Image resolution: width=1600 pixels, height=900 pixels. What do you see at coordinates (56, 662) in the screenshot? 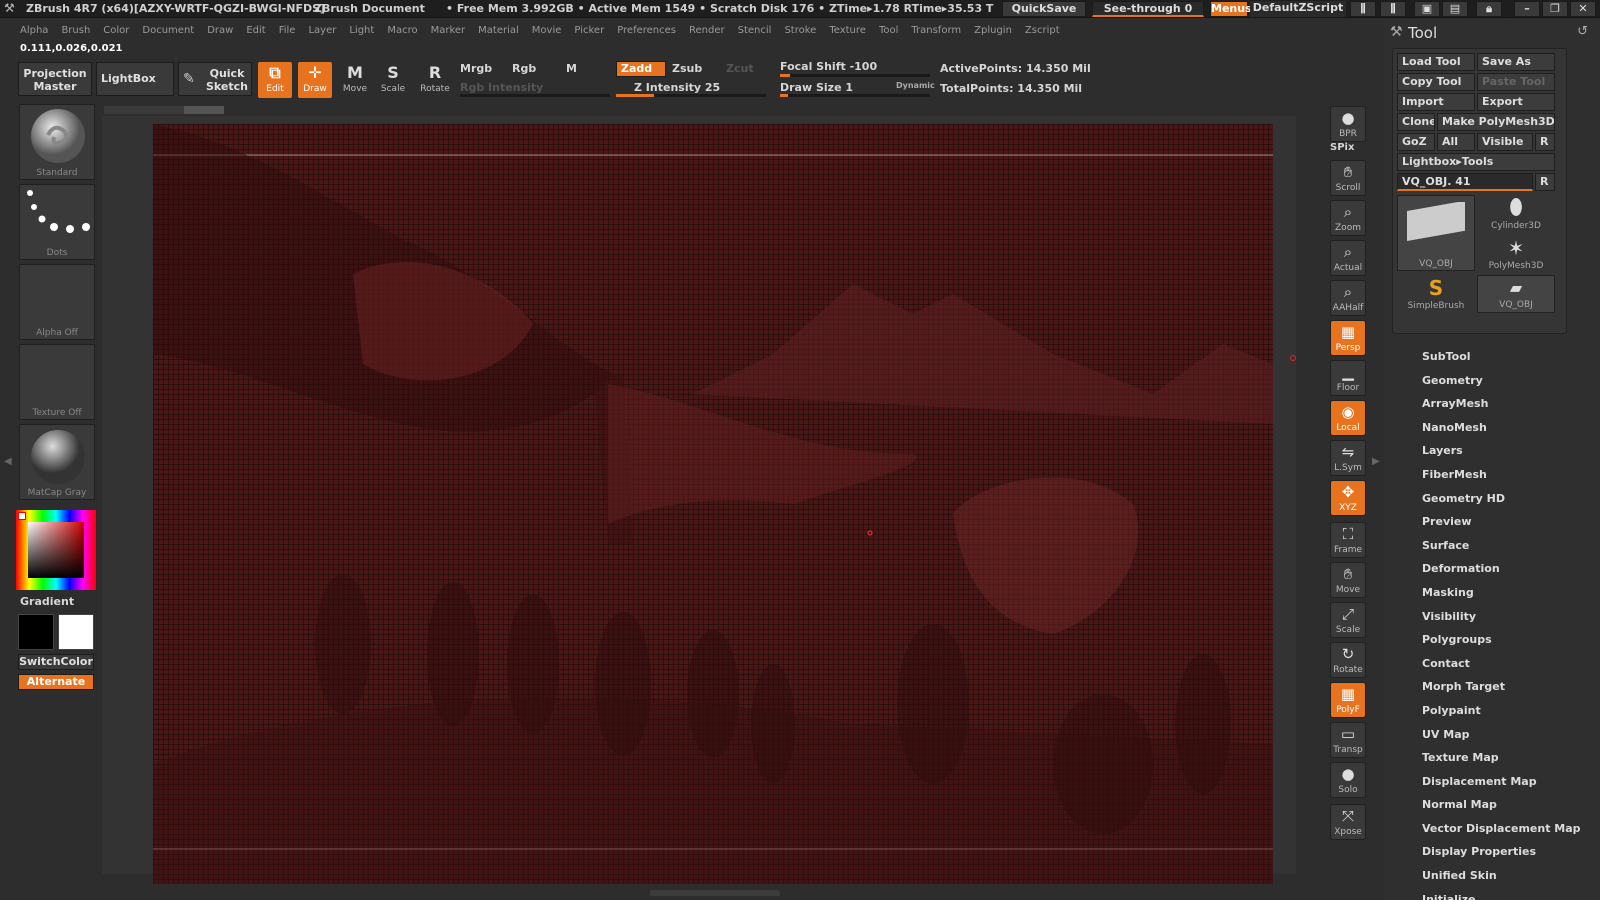
I see `switch-color-button: SwitchColor` at bounding box center [56, 662].